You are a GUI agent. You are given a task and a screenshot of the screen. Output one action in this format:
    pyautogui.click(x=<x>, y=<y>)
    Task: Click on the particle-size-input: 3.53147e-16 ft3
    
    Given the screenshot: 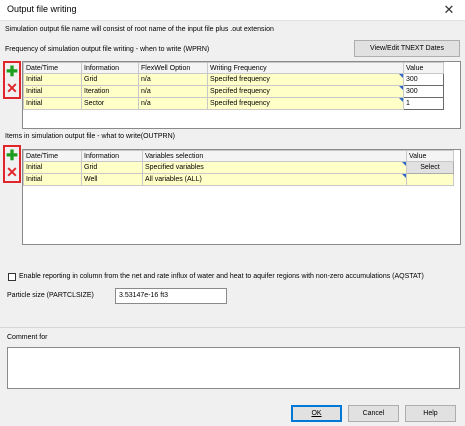 What is the action you would take?
    pyautogui.click(x=171, y=296)
    